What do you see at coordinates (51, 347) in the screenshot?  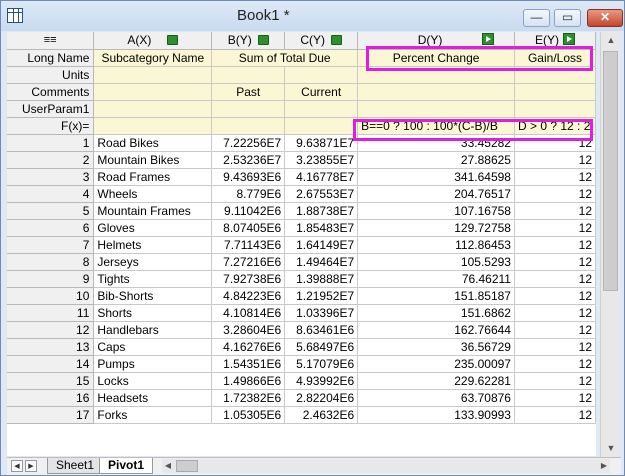 I see `row-number: 13` at bounding box center [51, 347].